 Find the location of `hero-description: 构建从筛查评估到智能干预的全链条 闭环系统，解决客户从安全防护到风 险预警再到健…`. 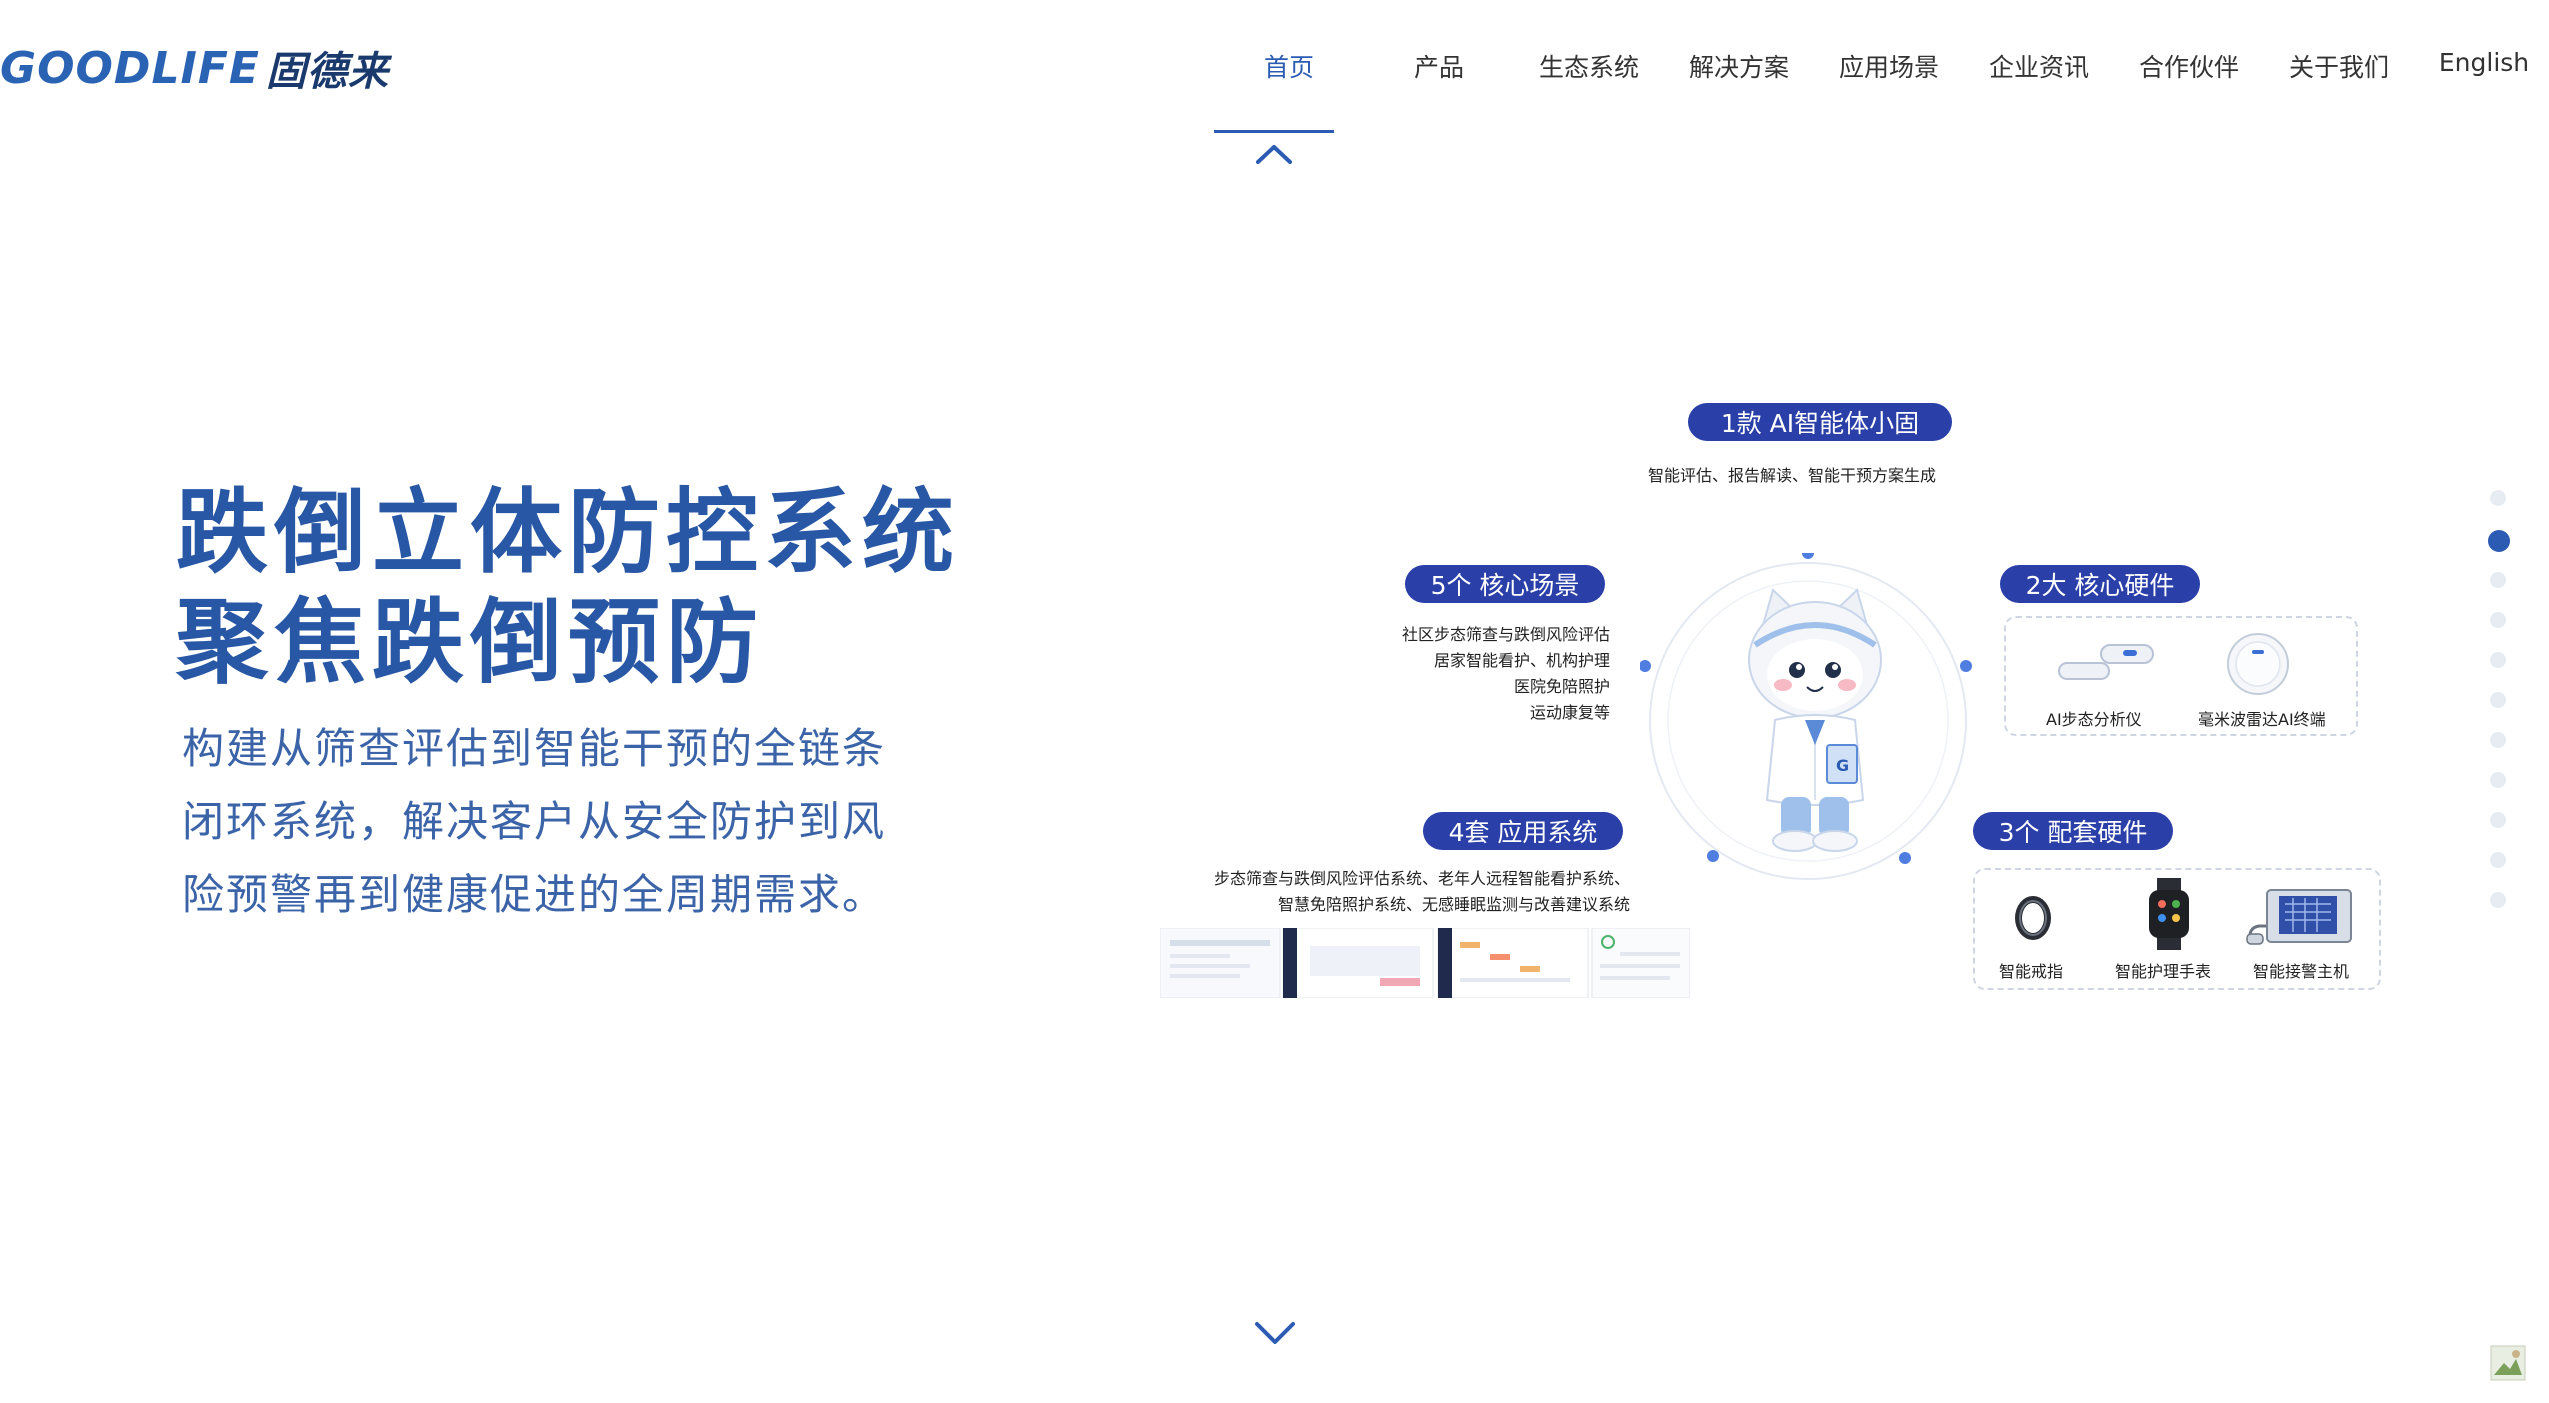

hero-description: 构建从筛查评估到智能干预的全链条 闭环系统，解决客户从安全防护到风 险预警再到健… is located at coordinates (562, 821).